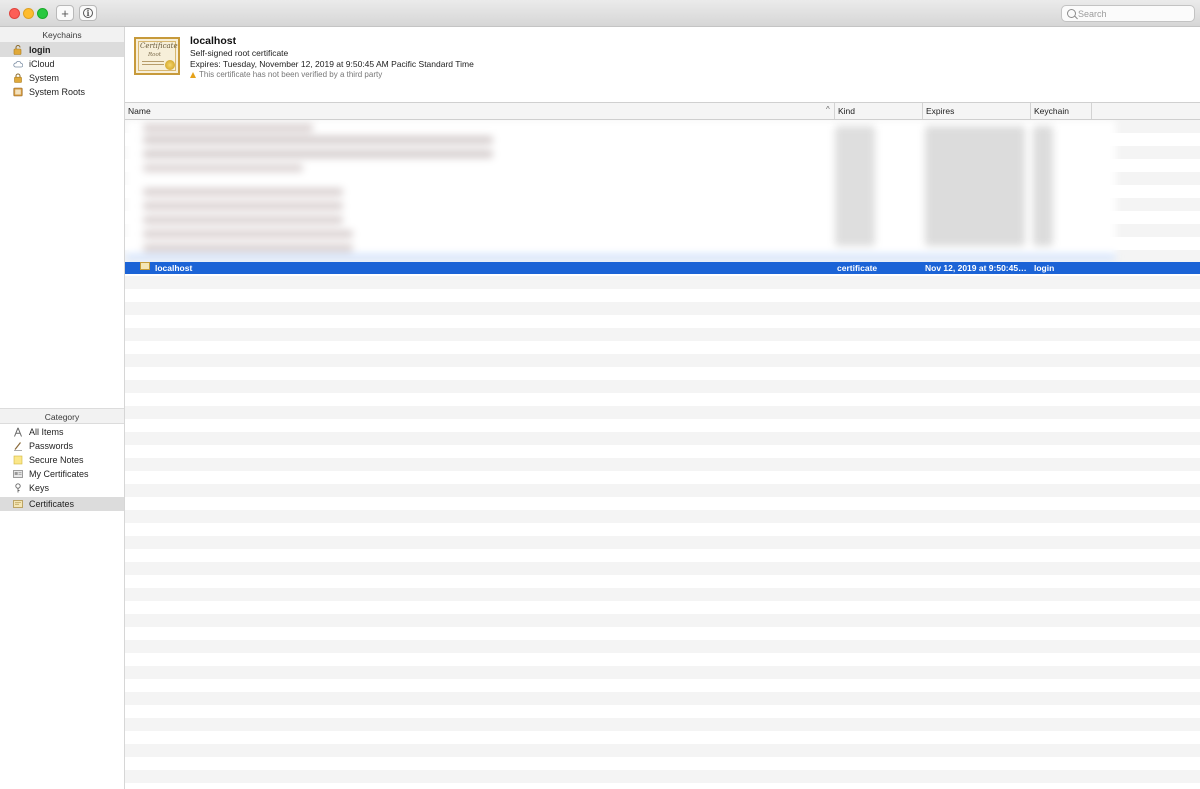 This screenshot has width=1200, height=789. I want to click on column-header-keychain: Keychain, so click(1061, 111).